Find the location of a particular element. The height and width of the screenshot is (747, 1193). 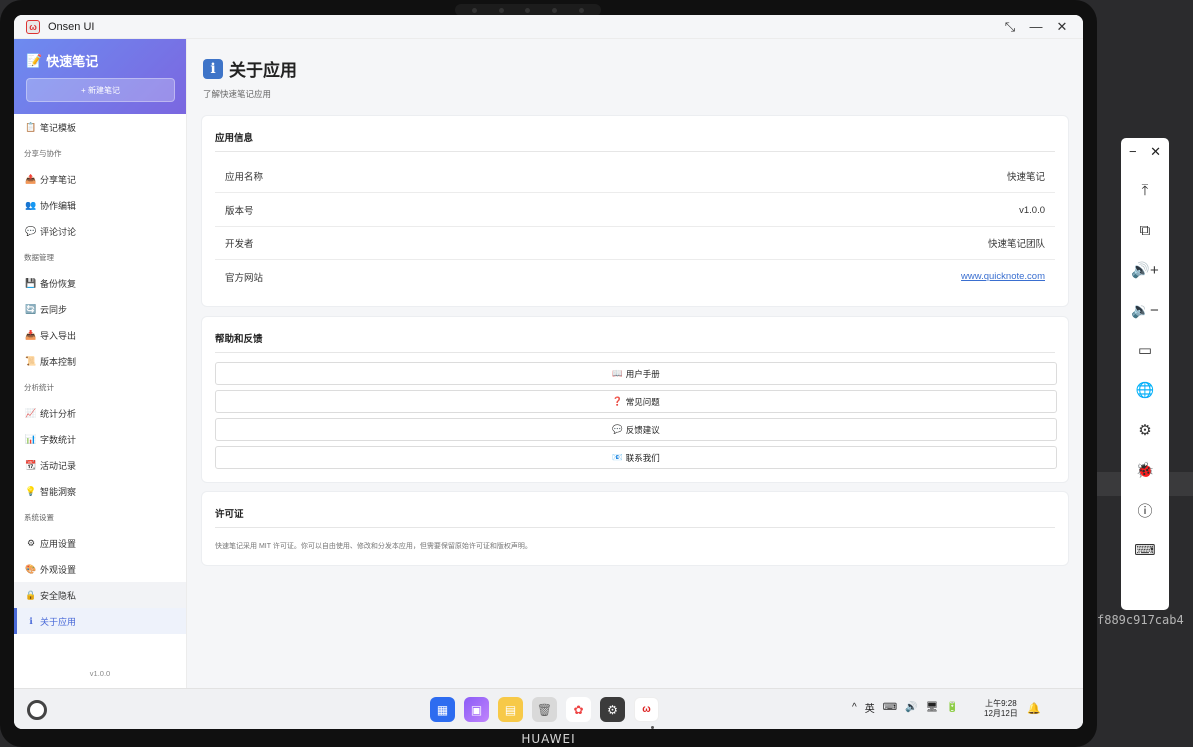

nav-group-label: 分析统计 is located at coordinates (39, 387).